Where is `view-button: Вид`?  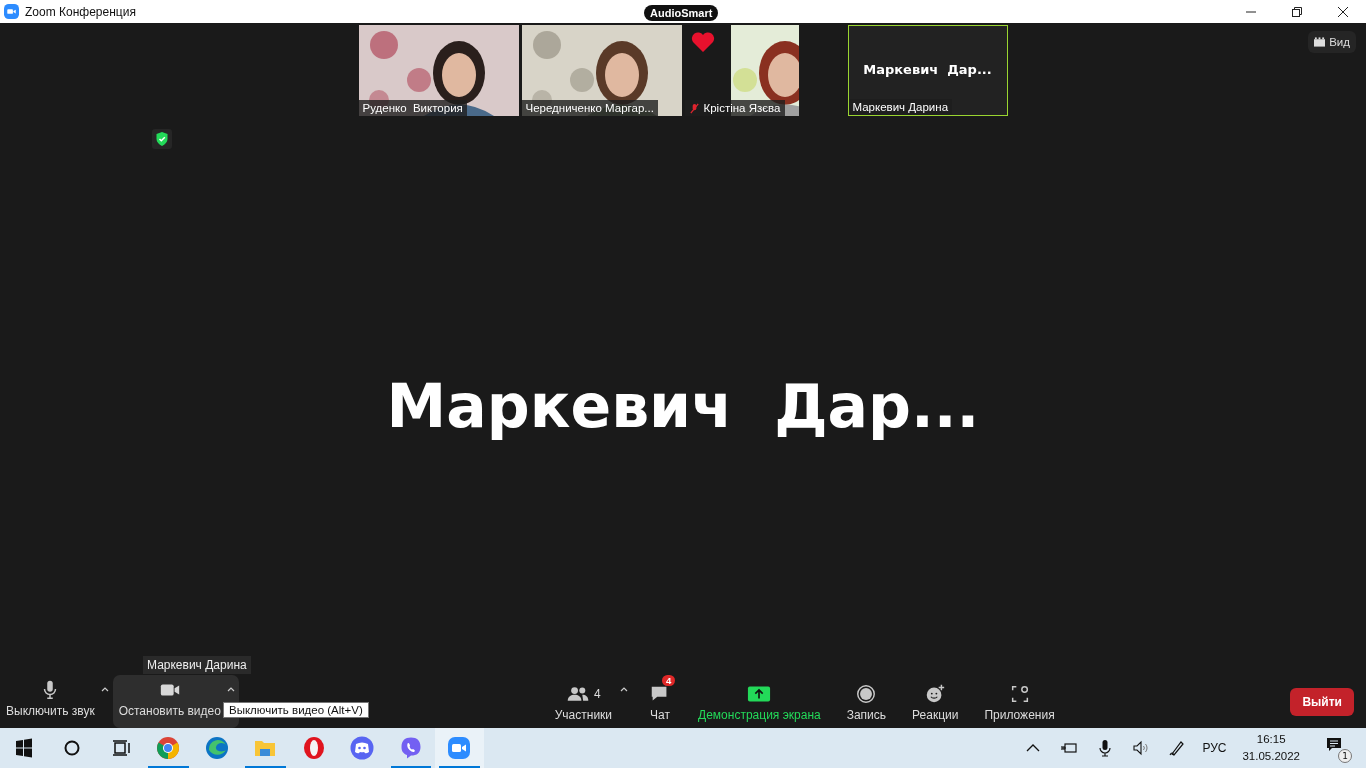
view-button: Вид is located at coordinates (1332, 42).